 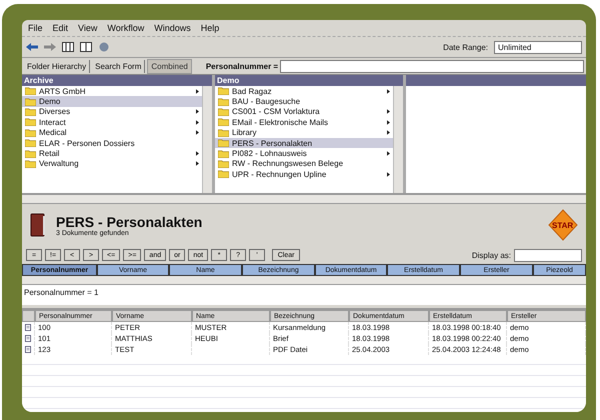 What do you see at coordinates (304, 164) in the screenshot?
I see `folder-list-item: RW - Rechnungswesen Belege` at bounding box center [304, 164].